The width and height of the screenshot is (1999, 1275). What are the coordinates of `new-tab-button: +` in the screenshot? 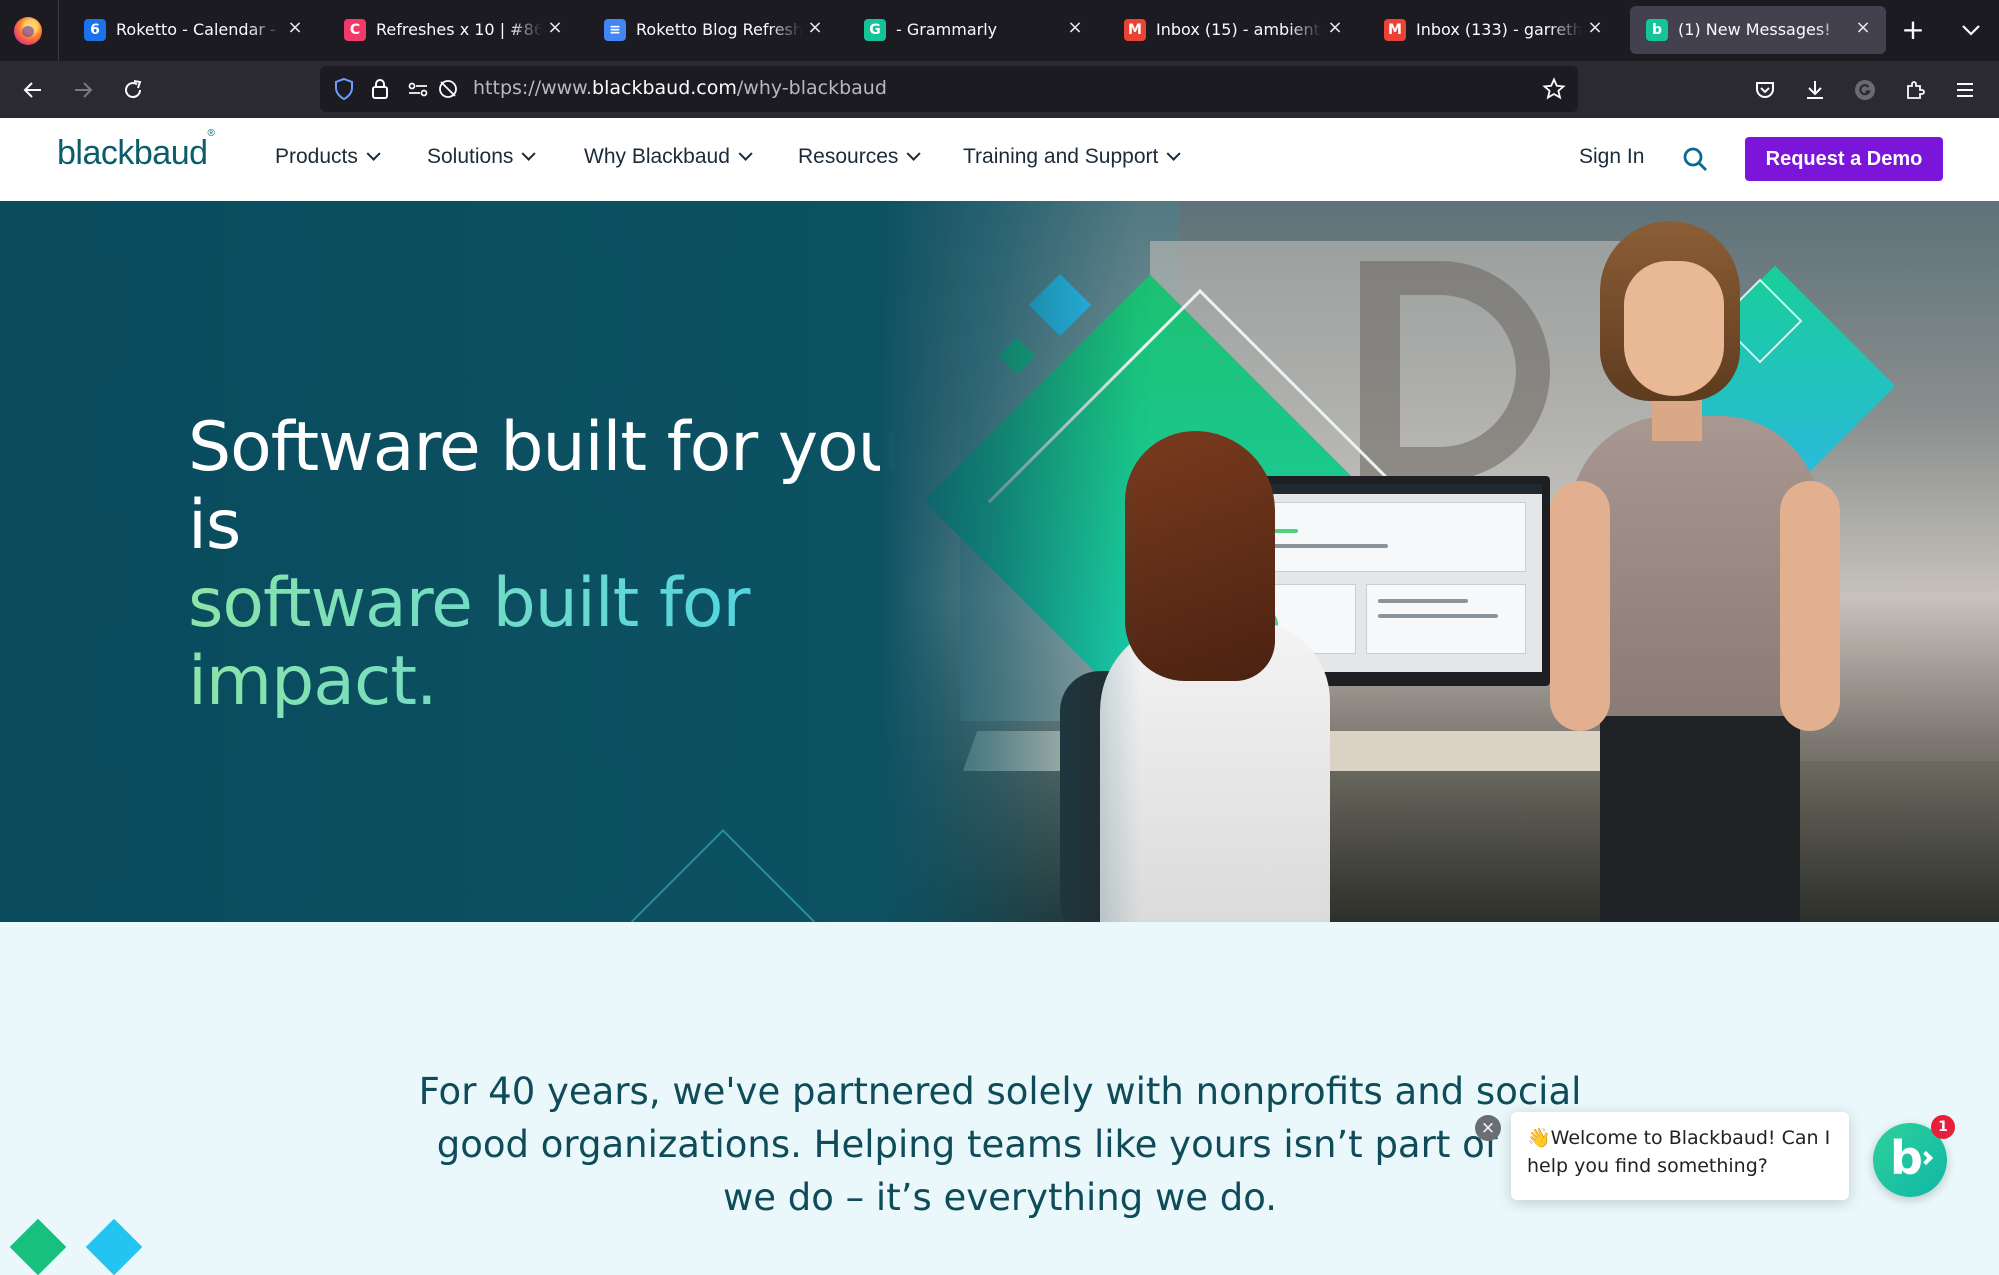 It's located at (1913, 31).